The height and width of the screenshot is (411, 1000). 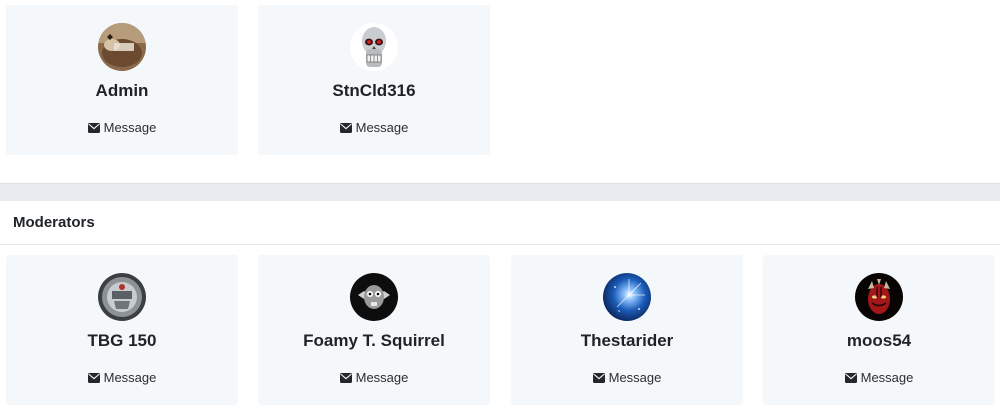 I want to click on section-divider, so click(x=500, y=192).